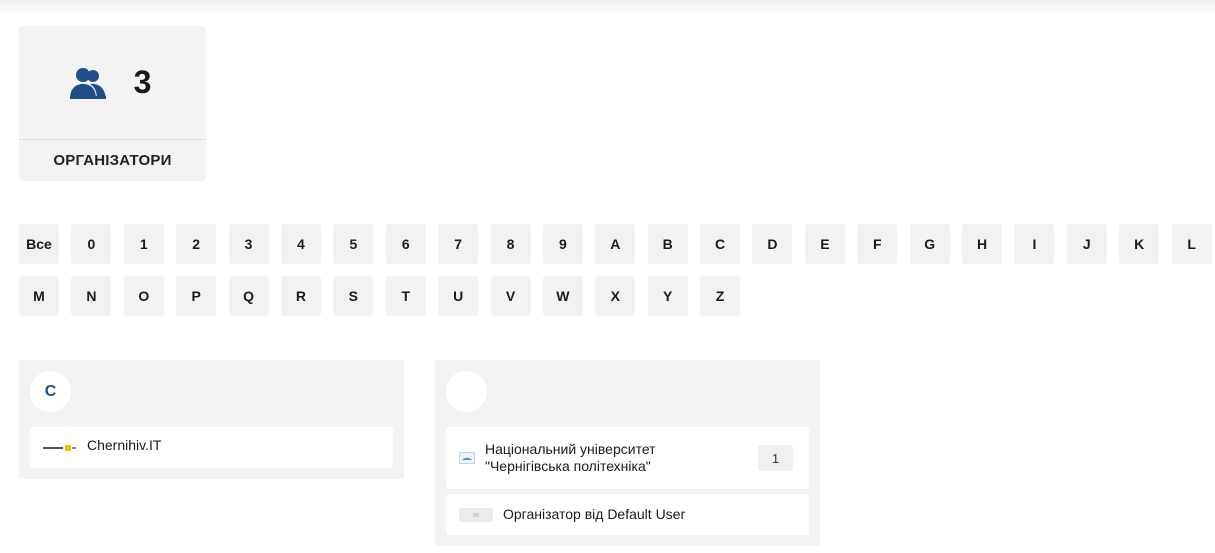 The height and width of the screenshot is (553, 1215). Describe the element at coordinates (124, 444) in the screenshot. I see `organizer-name: Chernihiv.IT` at that location.